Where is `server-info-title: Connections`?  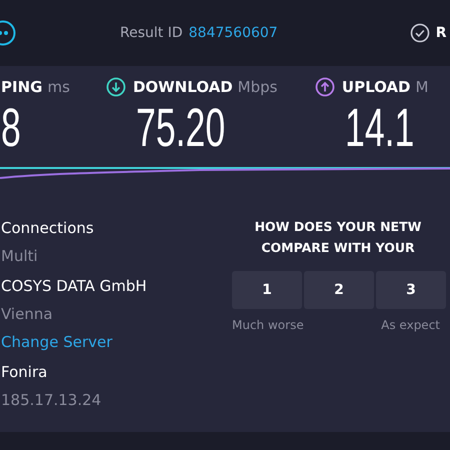 server-info-title: Connections is located at coordinates (48, 228).